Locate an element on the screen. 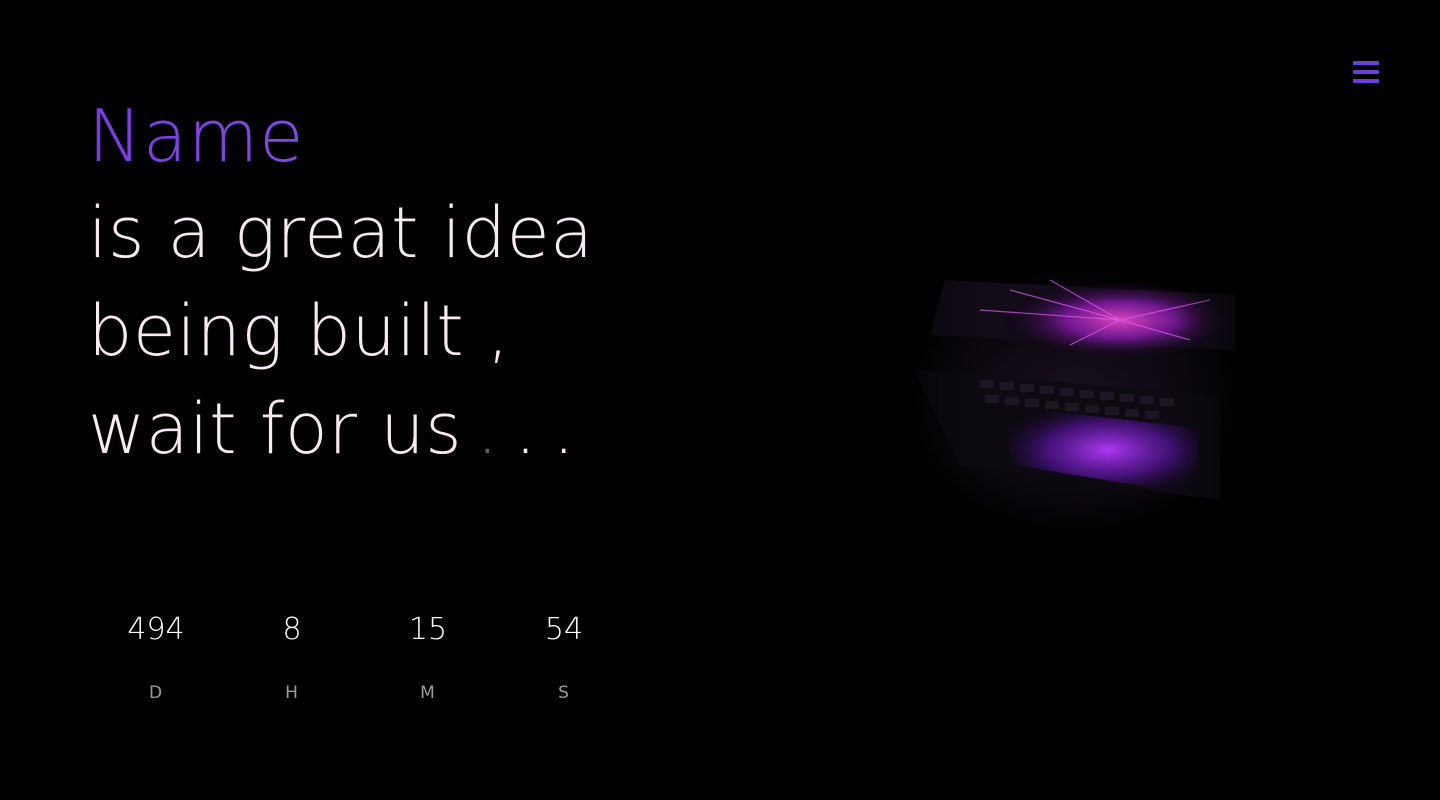 The height and width of the screenshot is (800, 1440). tagline-line-2: being built , is located at coordinates (299, 331).